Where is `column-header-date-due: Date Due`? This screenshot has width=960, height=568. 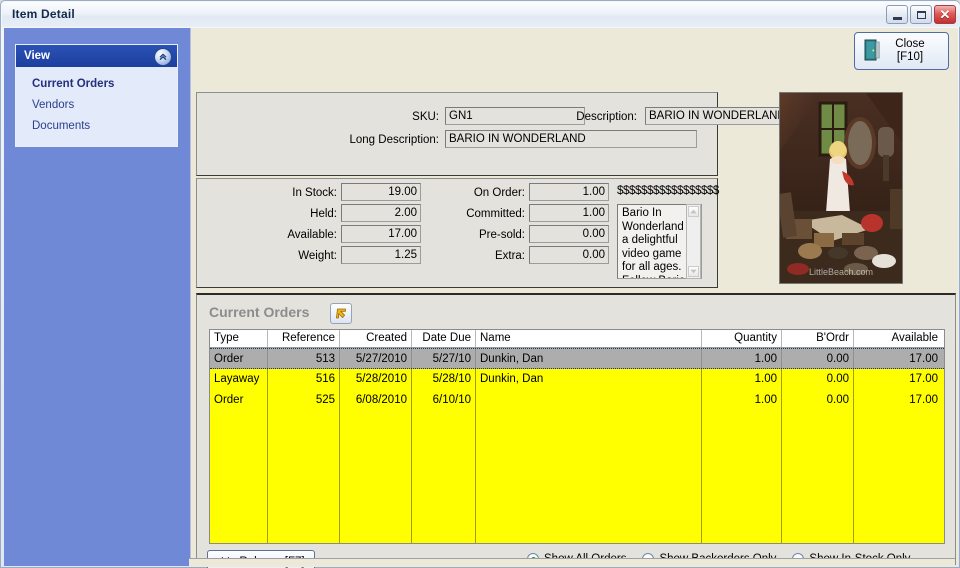 column-header-date-due: Date Due is located at coordinates (444, 338).